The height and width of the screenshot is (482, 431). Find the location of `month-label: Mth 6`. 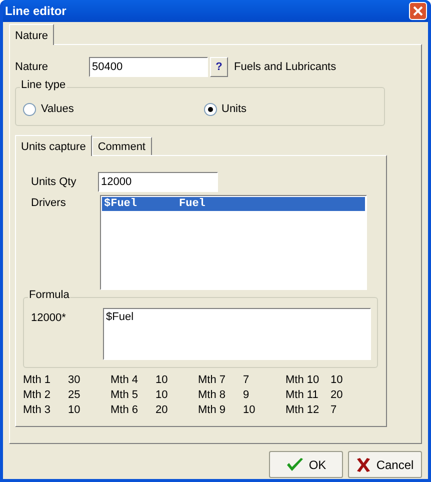

month-label: Mth 6 is located at coordinates (125, 410).